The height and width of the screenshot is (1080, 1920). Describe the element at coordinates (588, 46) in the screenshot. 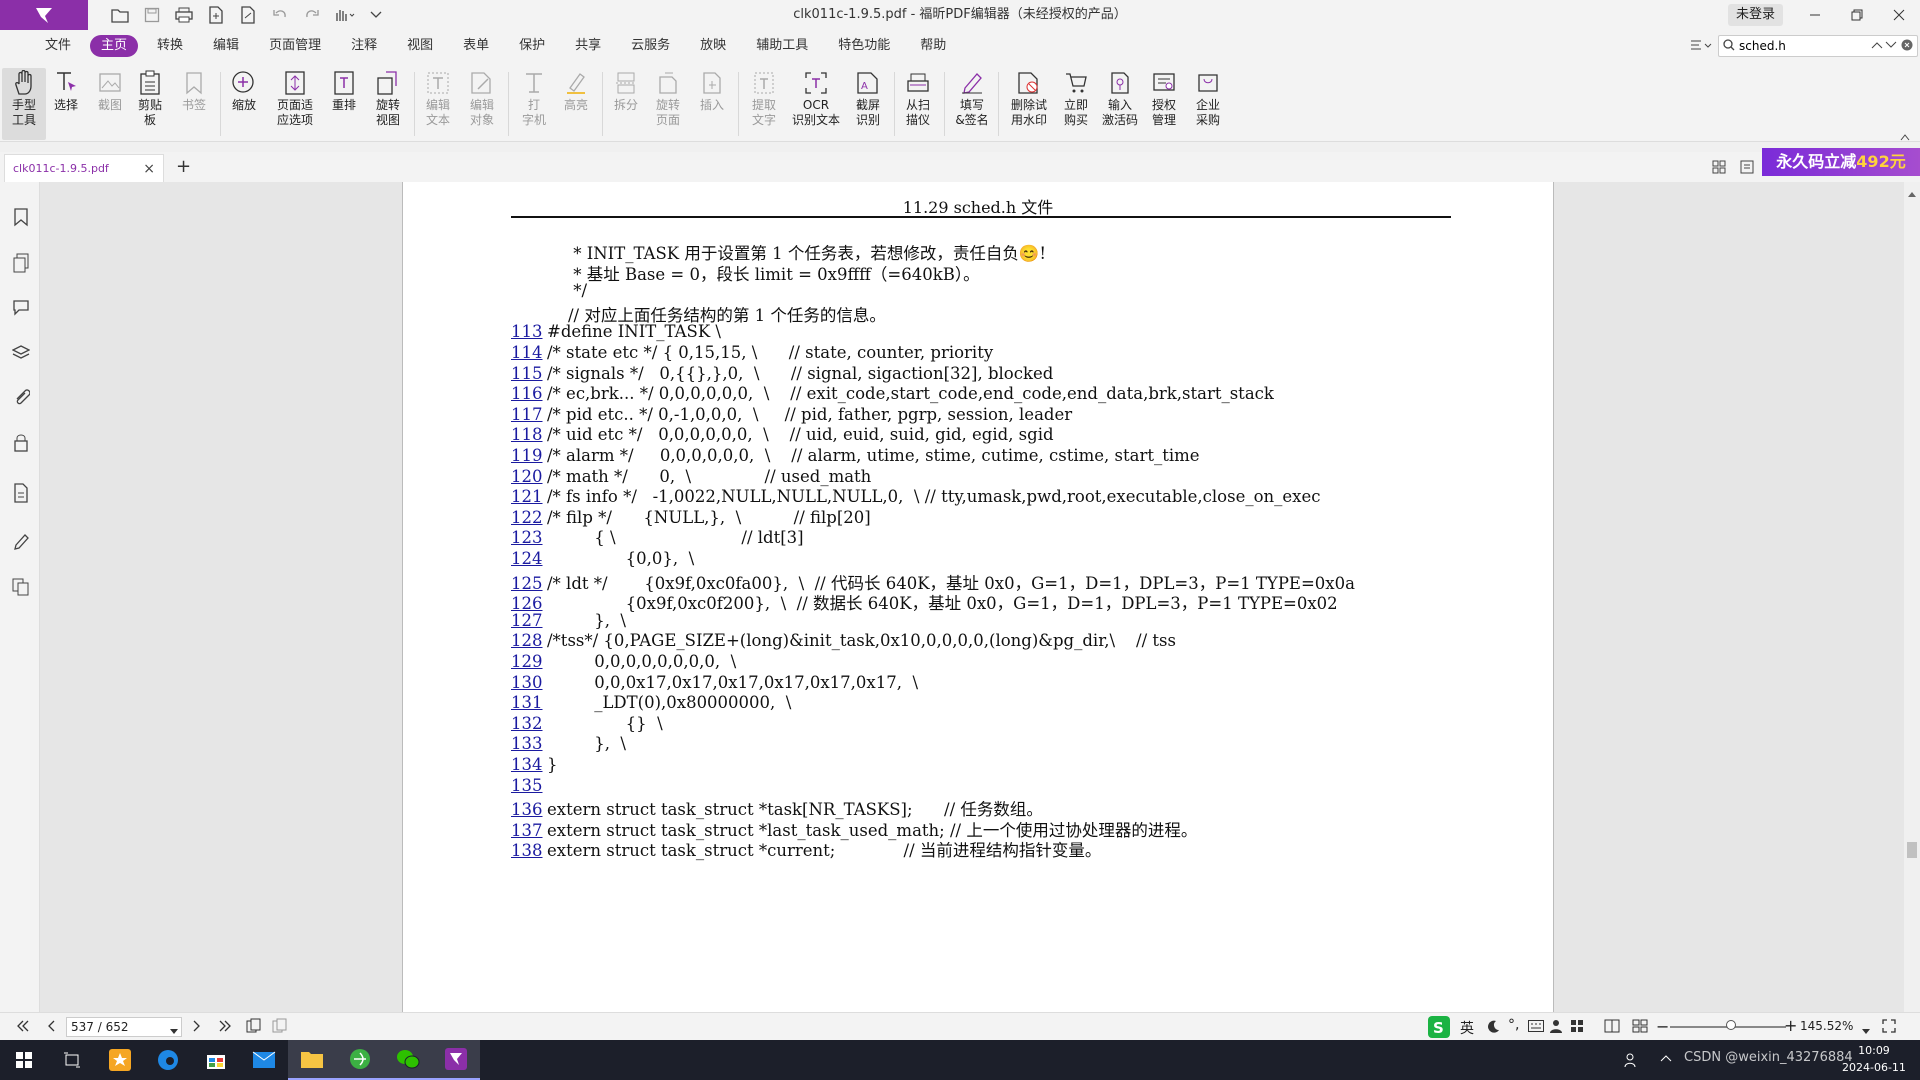

I see `tab-share: 共享` at that location.